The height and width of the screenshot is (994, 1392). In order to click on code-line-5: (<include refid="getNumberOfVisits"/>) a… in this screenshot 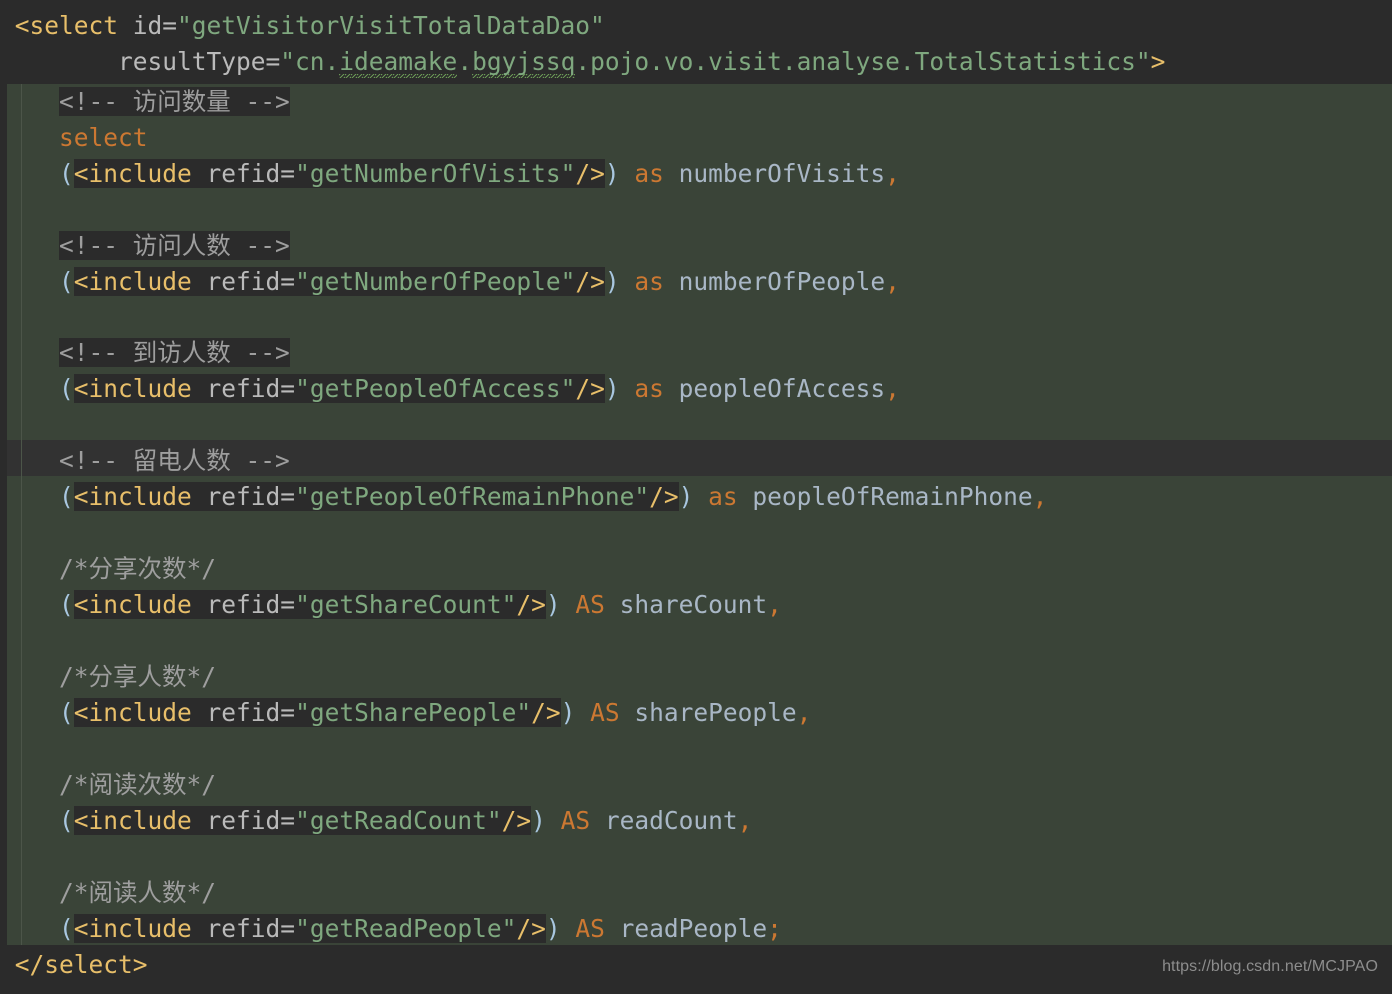, I will do `click(696, 174)`.